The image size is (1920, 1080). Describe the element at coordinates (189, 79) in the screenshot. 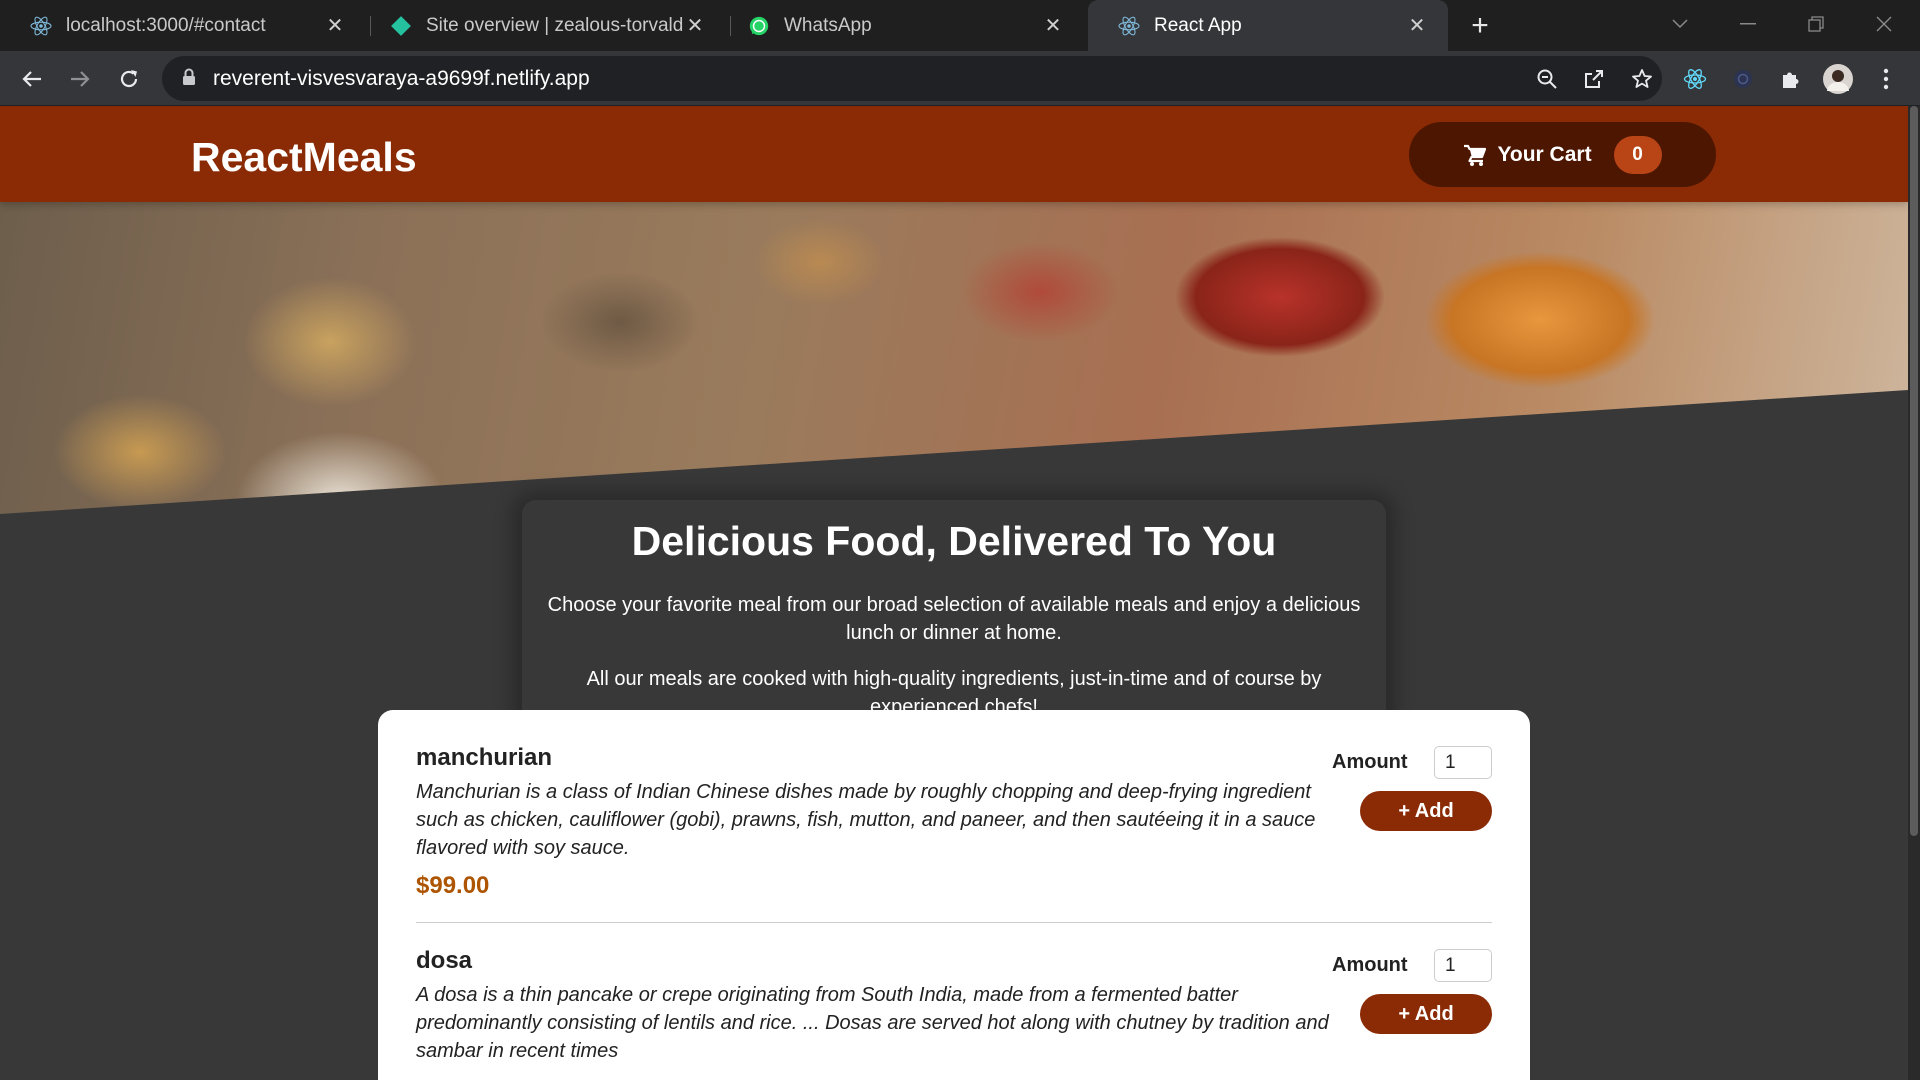

I see `lock-icon` at that location.